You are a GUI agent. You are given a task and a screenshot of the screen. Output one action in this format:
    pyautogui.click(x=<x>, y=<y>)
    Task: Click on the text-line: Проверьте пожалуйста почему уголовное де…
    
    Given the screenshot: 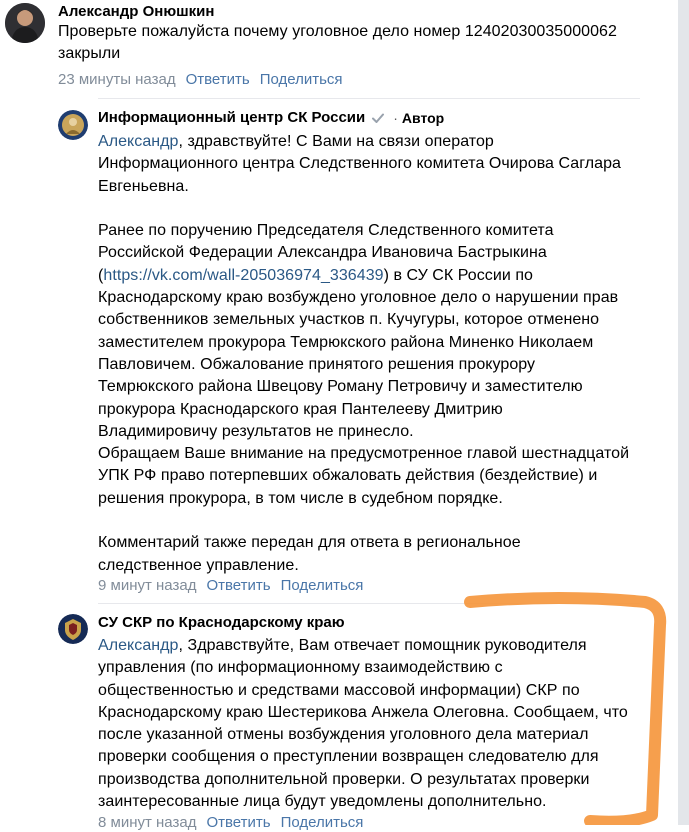 What is the action you would take?
    pyautogui.click(x=337, y=31)
    